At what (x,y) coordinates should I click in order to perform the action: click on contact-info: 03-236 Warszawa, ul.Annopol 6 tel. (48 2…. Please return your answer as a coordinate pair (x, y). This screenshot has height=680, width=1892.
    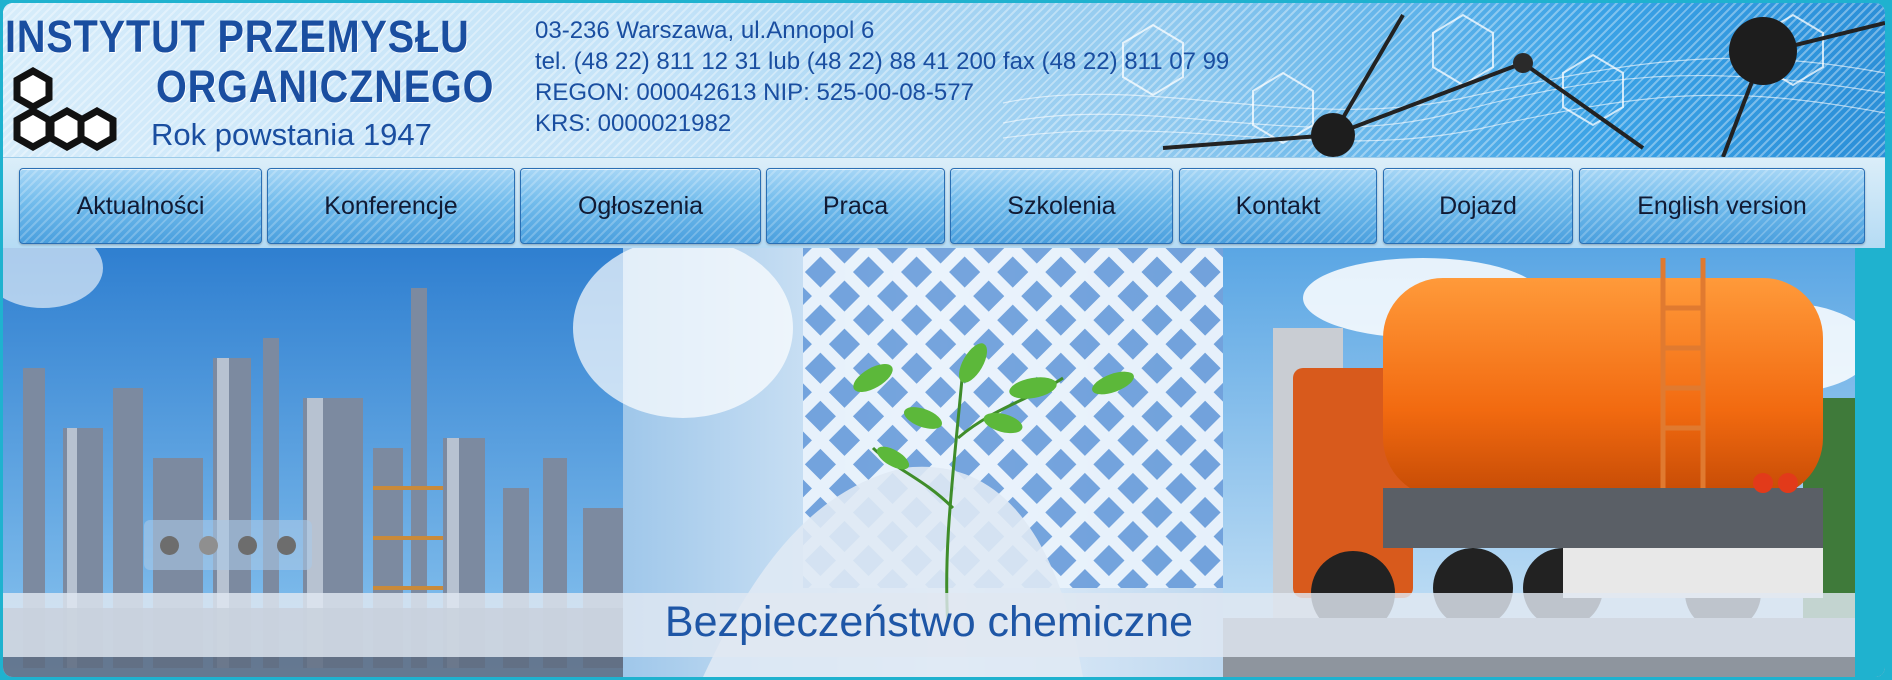
    Looking at the image, I should click on (882, 77).